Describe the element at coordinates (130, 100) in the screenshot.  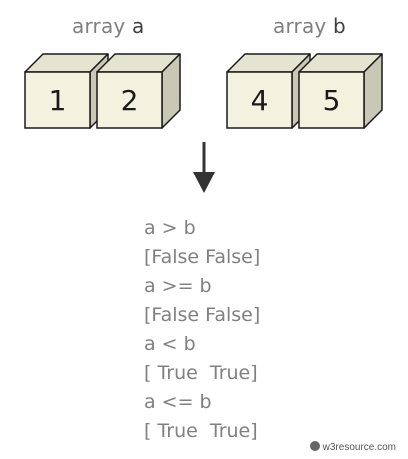
I see `cube-value: 2` at that location.